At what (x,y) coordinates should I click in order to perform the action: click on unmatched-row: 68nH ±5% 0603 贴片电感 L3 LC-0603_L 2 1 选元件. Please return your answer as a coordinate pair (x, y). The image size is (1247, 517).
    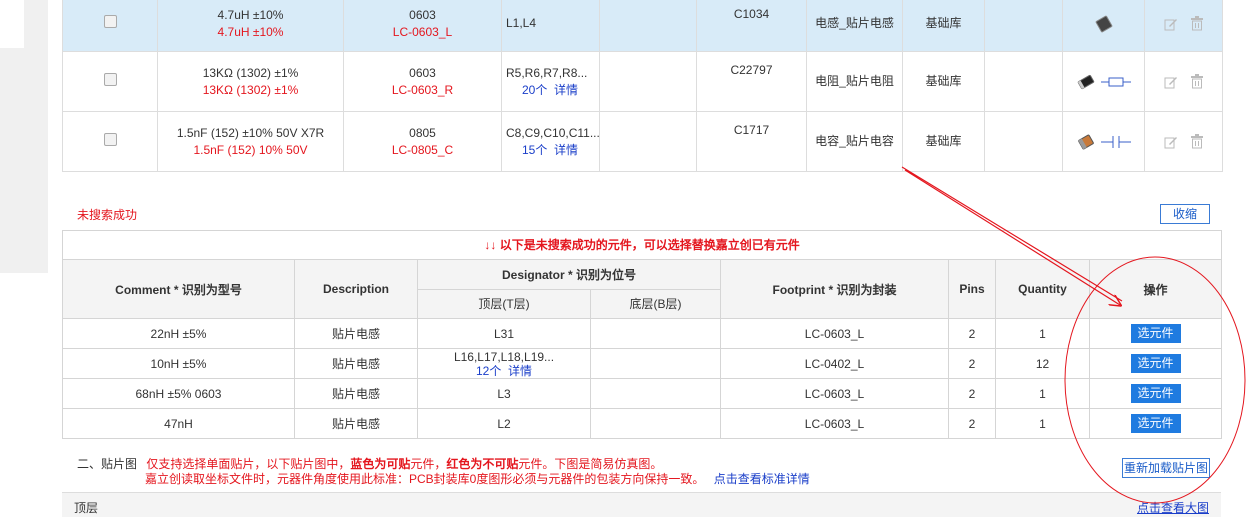
    Looking at the image, I should click on (642, 393).